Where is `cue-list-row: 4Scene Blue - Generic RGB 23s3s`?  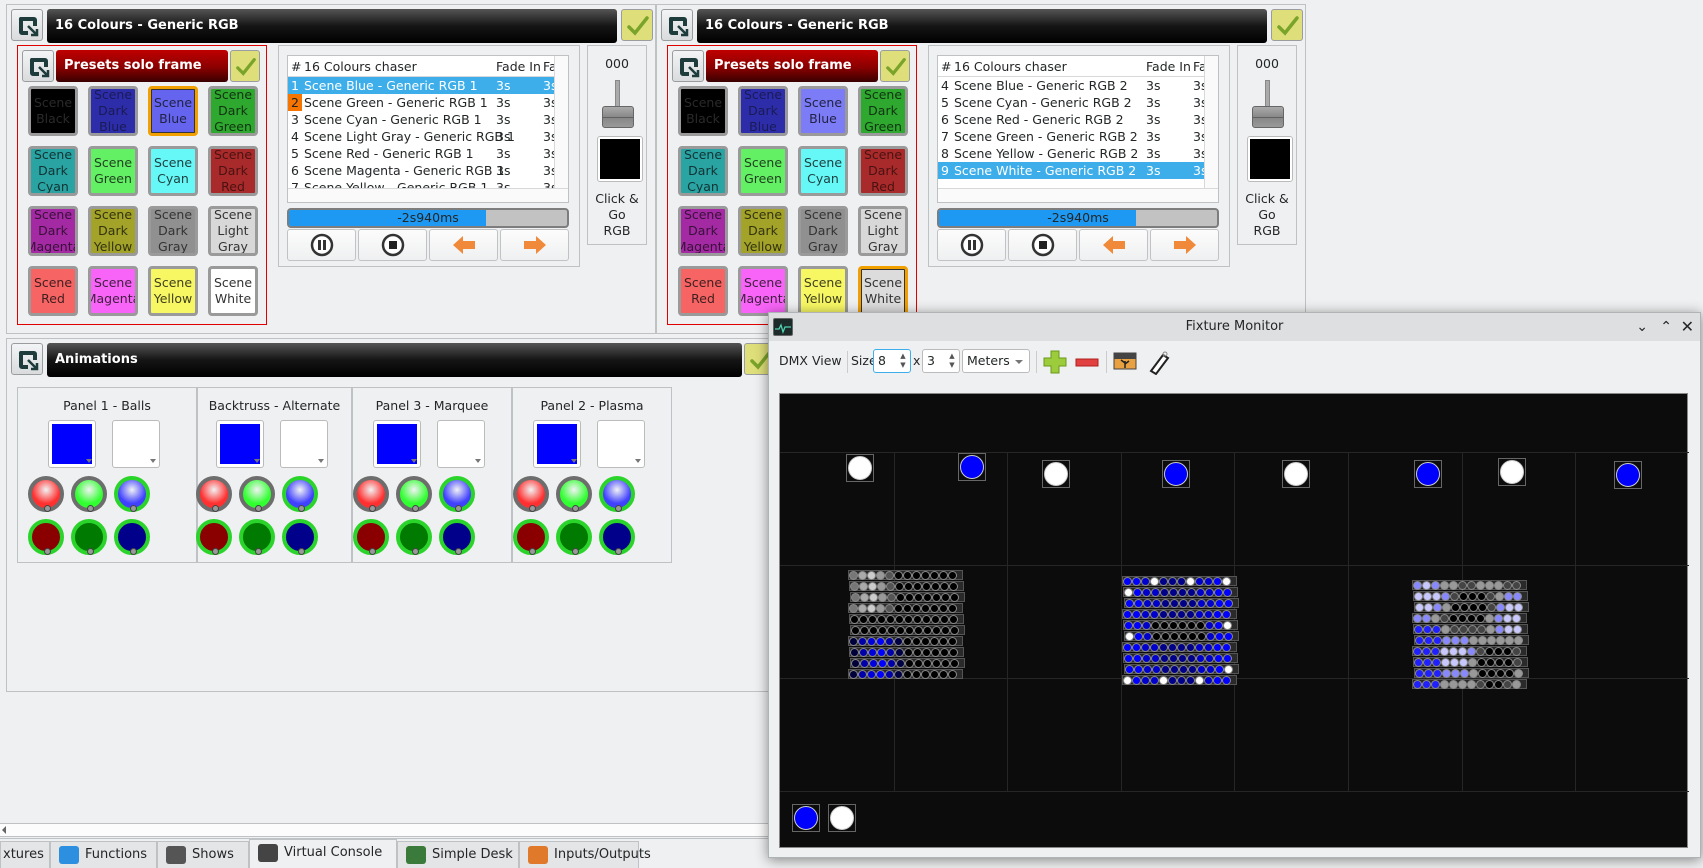 cue-list-row: 4Scene Blue - Generic RGB 23s3s is located at coordinates (1072, 85).